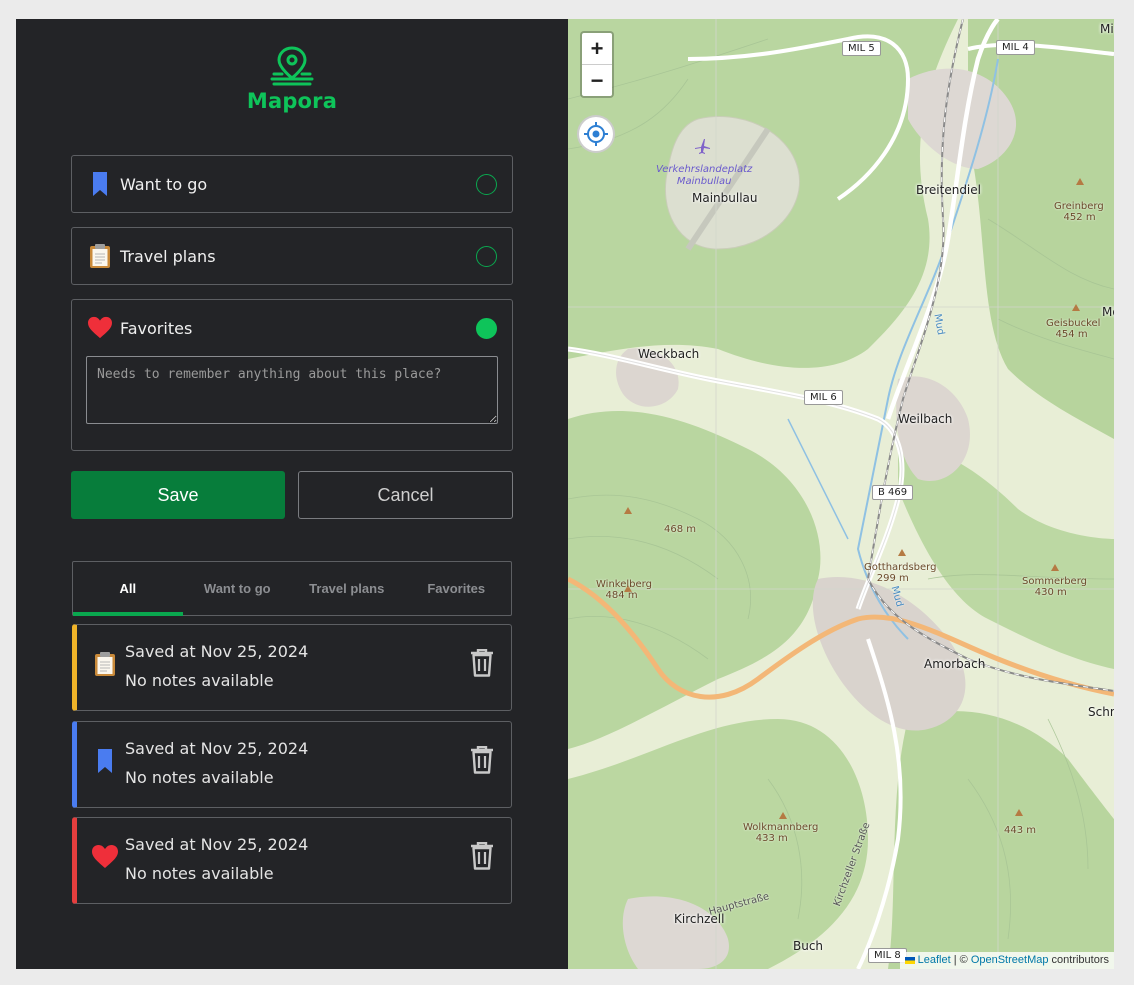 The width and height of the screenshot is (1134, 985). Describe the element at coordinates (292, 101) in the screenshot. I see `app-name: Mapora` at that location.